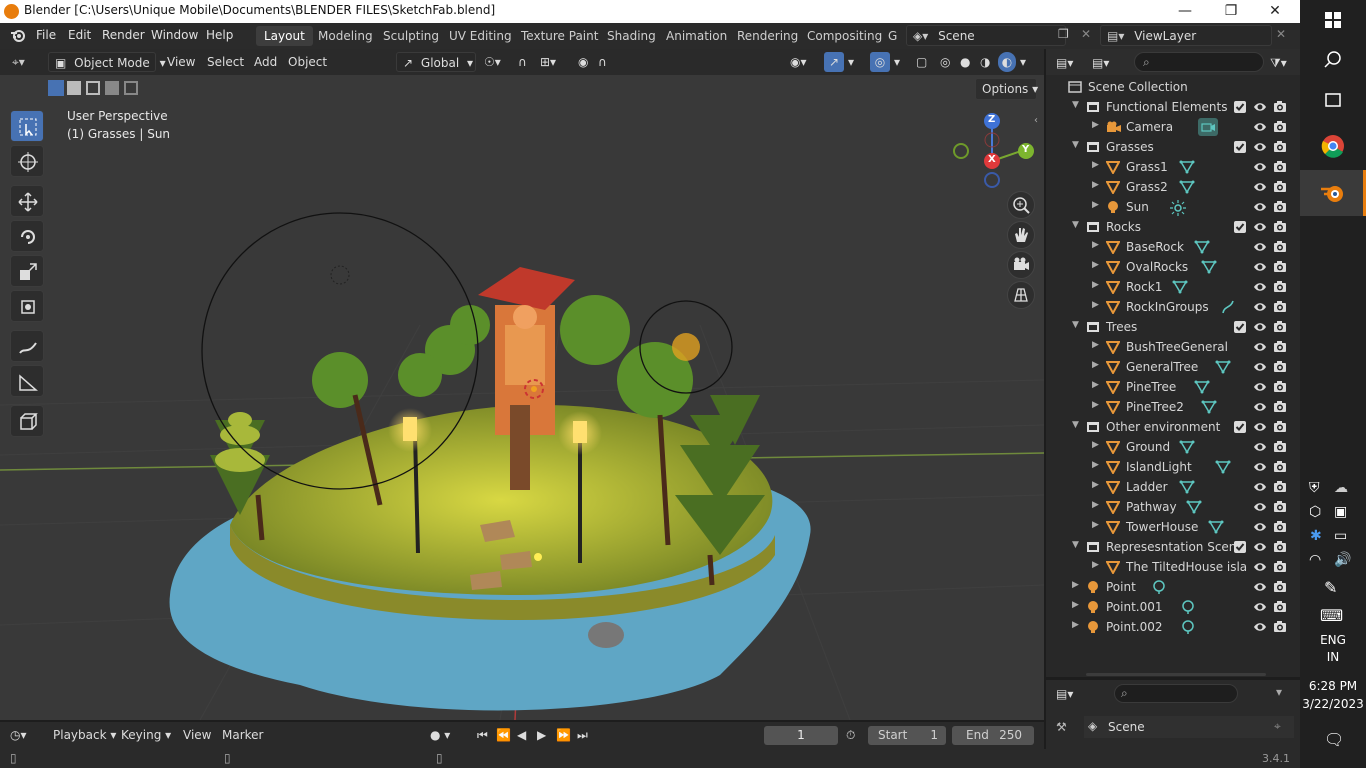  What do you see at coordinates (1173, 307) in the screenshot?
I see `outliner-row: ▶ RockInGroups` at bounding box center [1173, 307].